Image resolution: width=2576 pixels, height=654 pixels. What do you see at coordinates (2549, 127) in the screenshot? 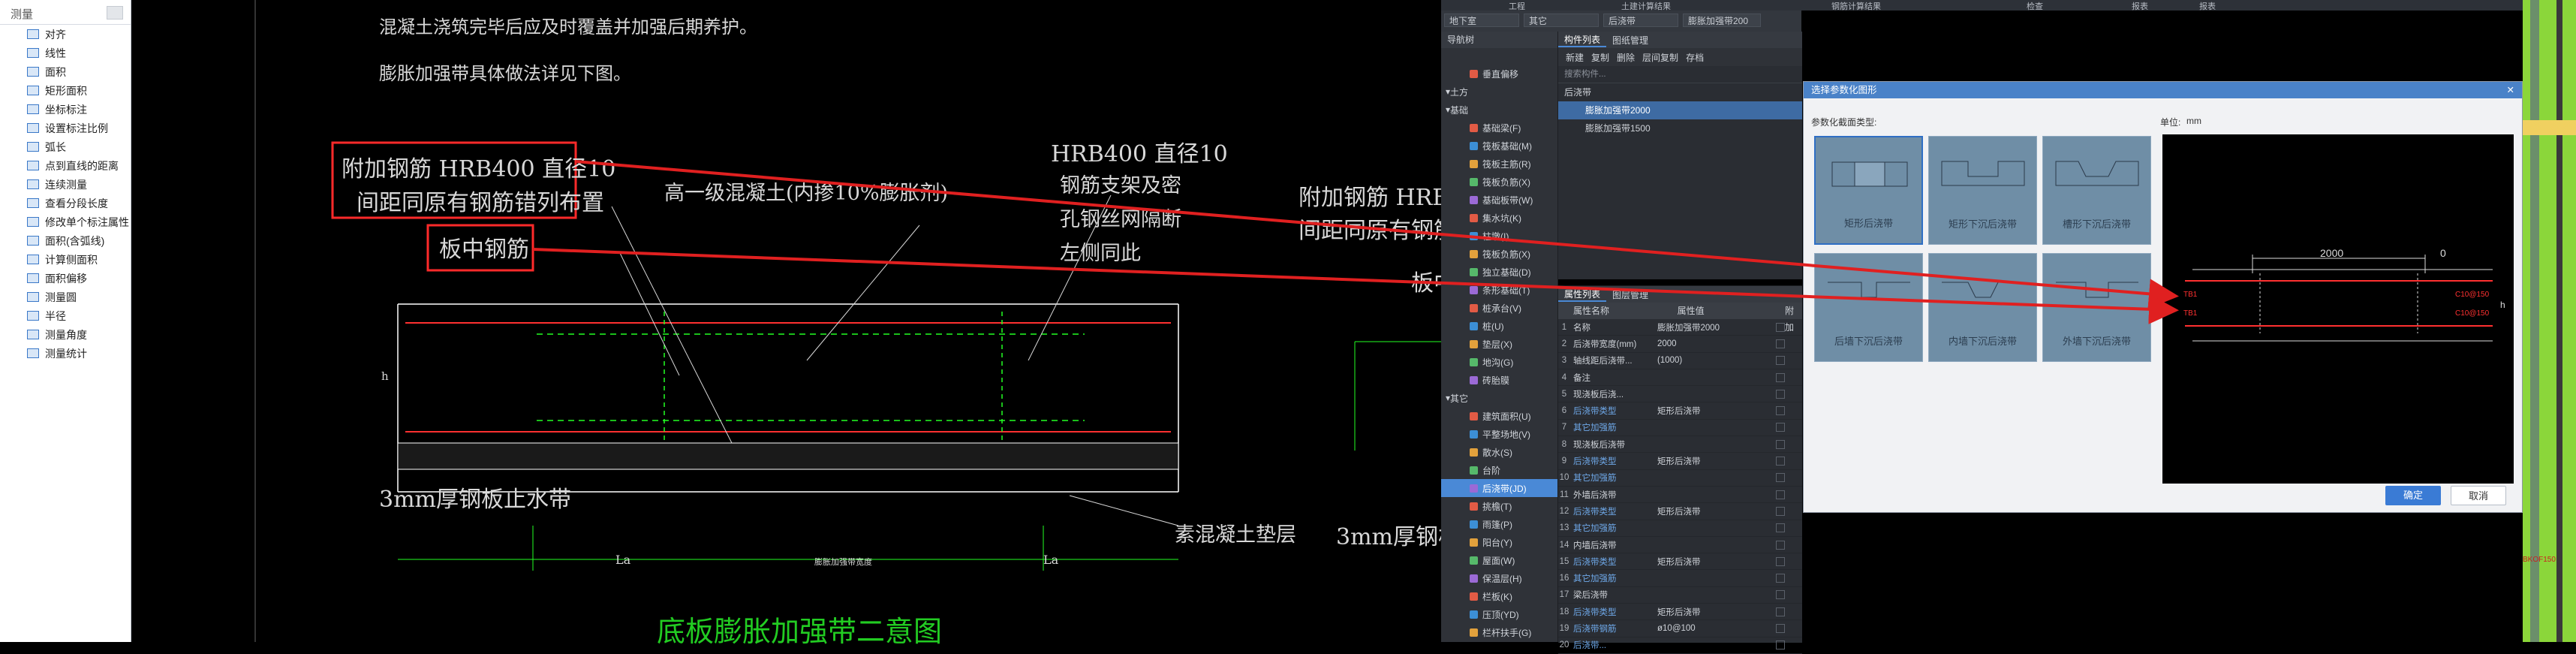
I see `plan-strip` at bounding box center [2549, 127].